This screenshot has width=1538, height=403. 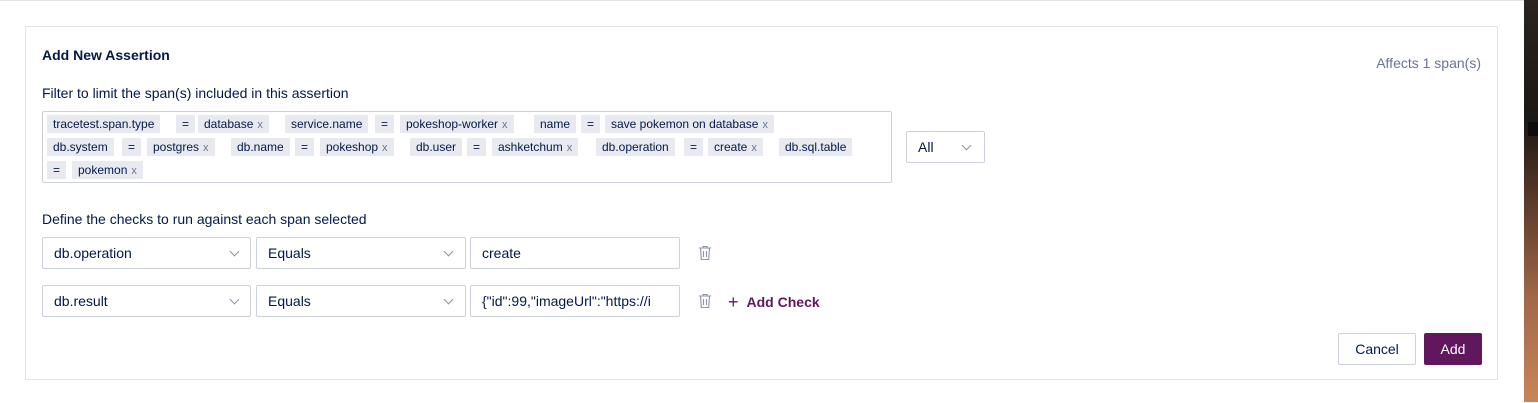 I want to click on cancel-button: Cancel, so click(x=1377, y=349).